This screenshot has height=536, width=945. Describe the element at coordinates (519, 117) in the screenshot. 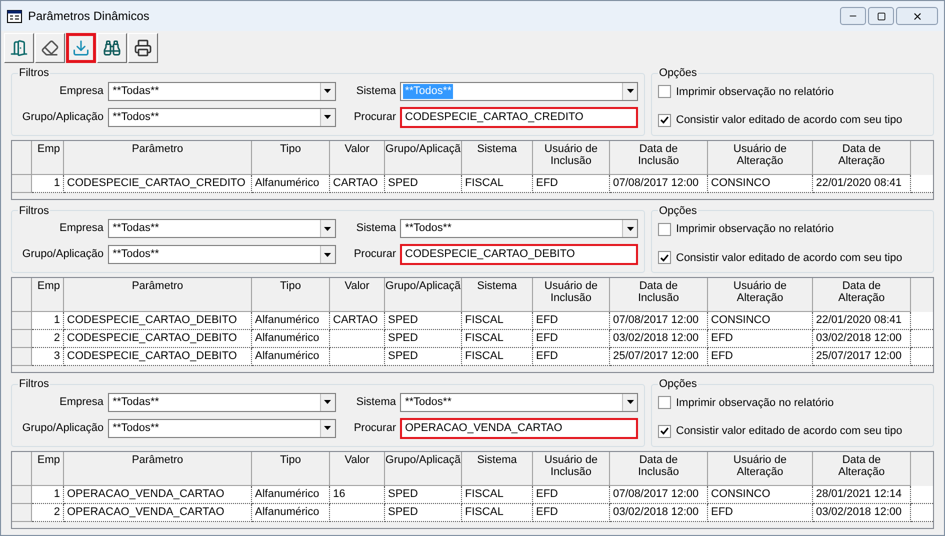

I see `search-field: CODESPECIE_CARTAO_CREDITO` at that location.